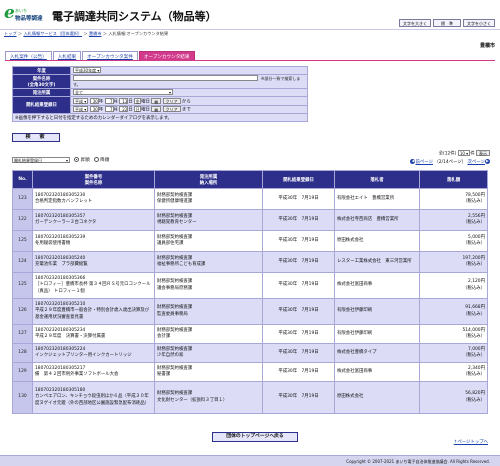  What do you see at coordinates (156, 109) in the screenshot?
I see `date-to-calendar-icon: ▦` at bounding box center [156, 109].